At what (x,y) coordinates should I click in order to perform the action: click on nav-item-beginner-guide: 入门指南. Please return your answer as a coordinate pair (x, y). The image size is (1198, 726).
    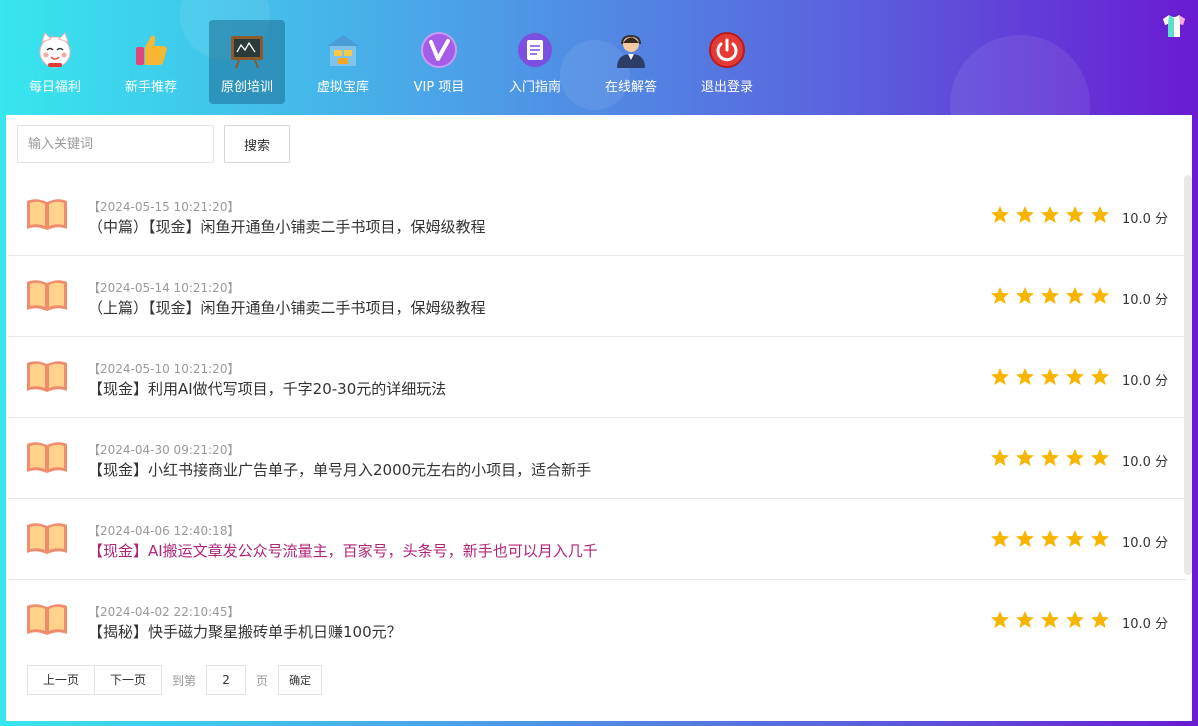
    Looking at the image, I should click on (535, 62).